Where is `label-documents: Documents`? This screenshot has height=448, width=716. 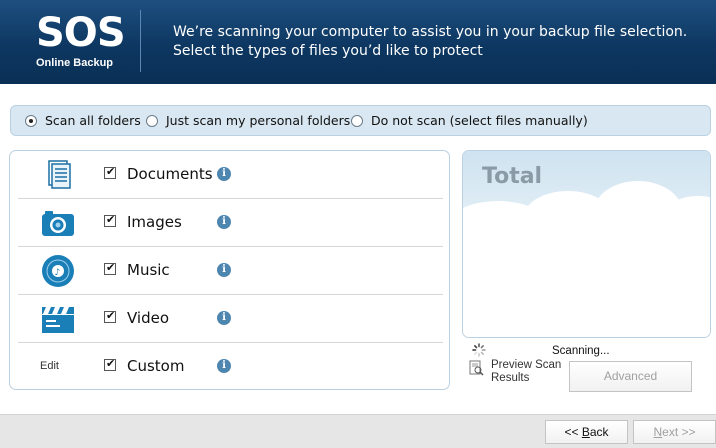
label-documents: Documents is located at coordinates (170, 174).